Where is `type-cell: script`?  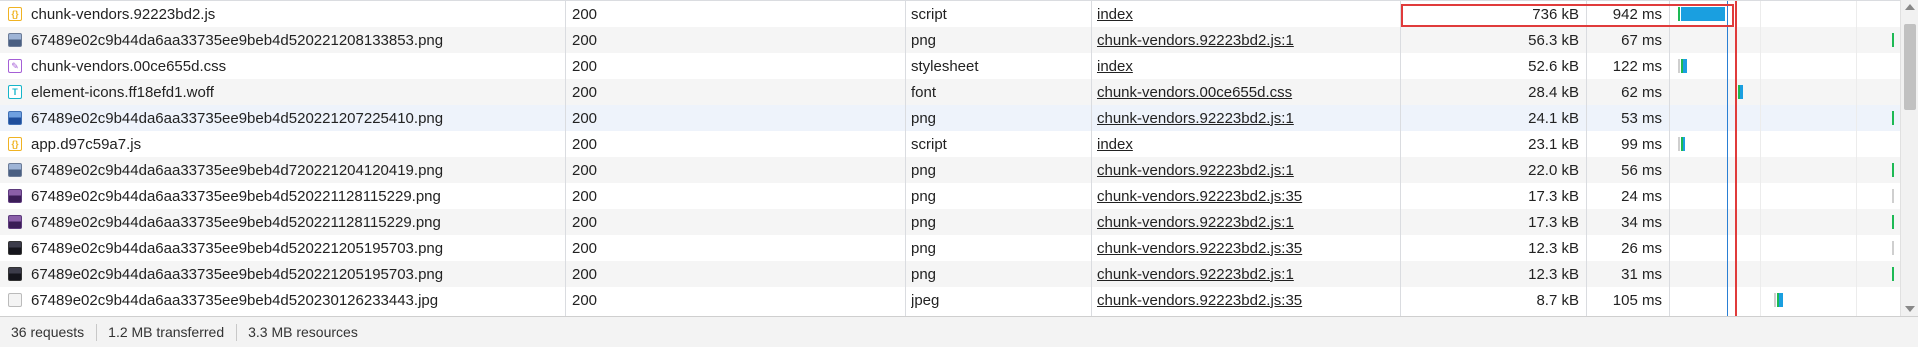
type-cell: script is located at coordinates (929, 14).